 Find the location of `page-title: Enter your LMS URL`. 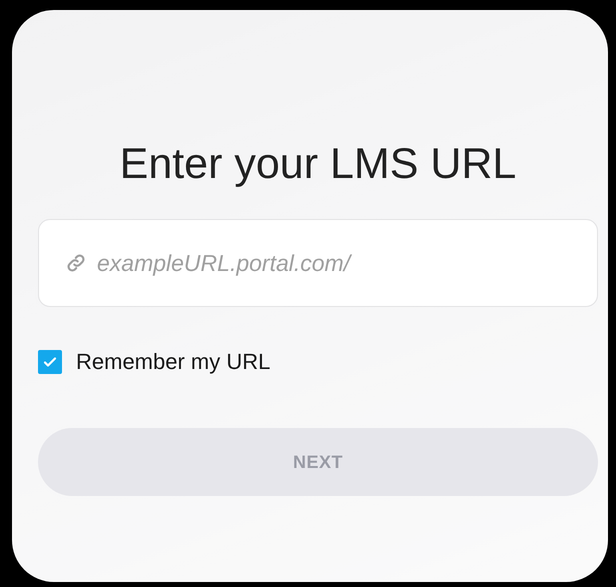

page-title: Enter your LMS URL is located at coordinates (318, 165).